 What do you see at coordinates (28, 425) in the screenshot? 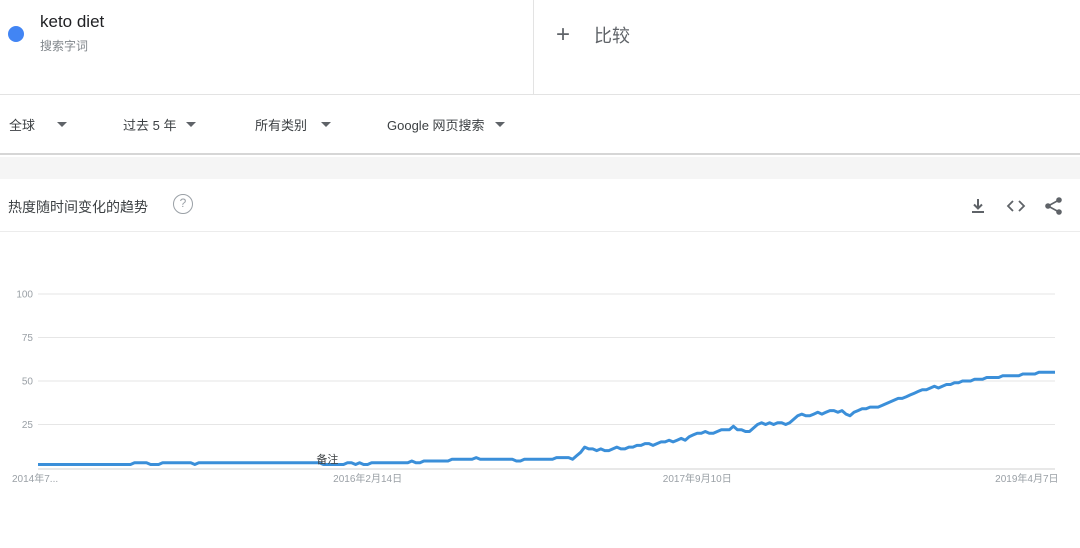
I see `y-tick-label: 25` at bounding box center [28, 425].